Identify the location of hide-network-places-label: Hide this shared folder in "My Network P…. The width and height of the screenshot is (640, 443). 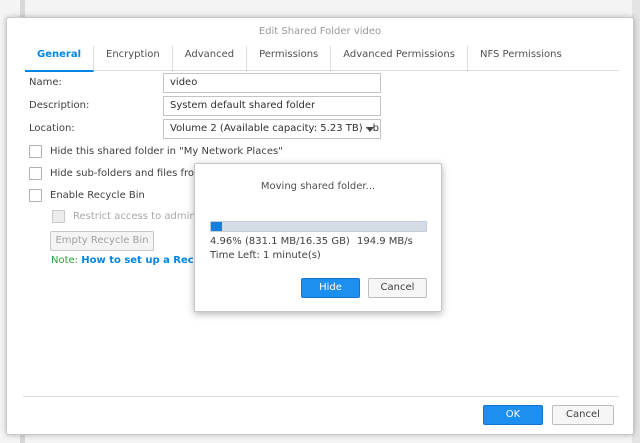
(166, 151).